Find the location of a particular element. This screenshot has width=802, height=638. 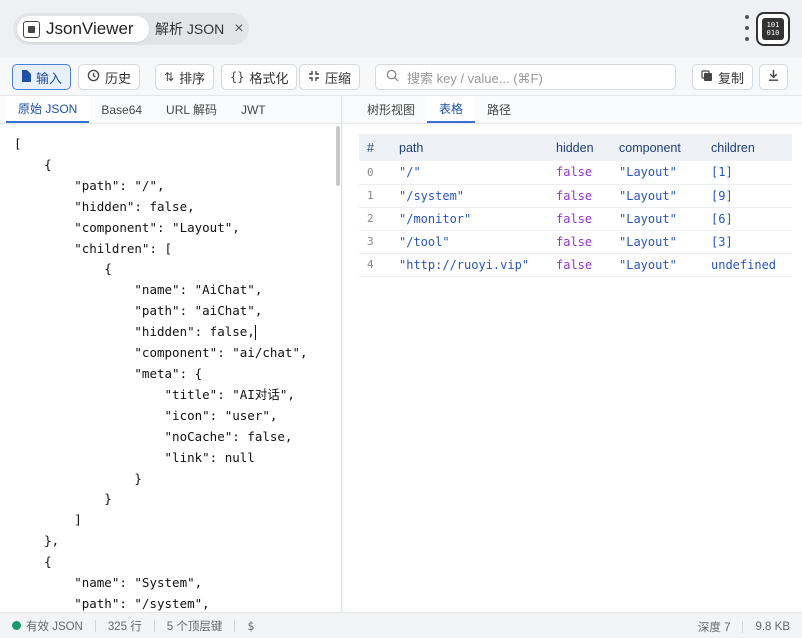

sort-button: ⇅ 排序 is located at coordinates (185, 77).